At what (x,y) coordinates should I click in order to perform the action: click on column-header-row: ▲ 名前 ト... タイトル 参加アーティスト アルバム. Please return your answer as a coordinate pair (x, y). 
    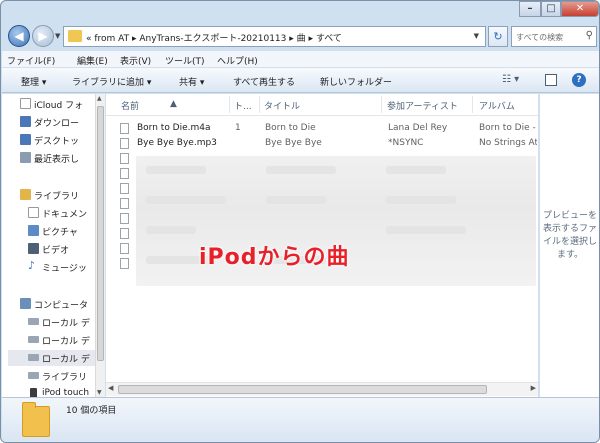
    Looking at the image, I should click on (322, 105).